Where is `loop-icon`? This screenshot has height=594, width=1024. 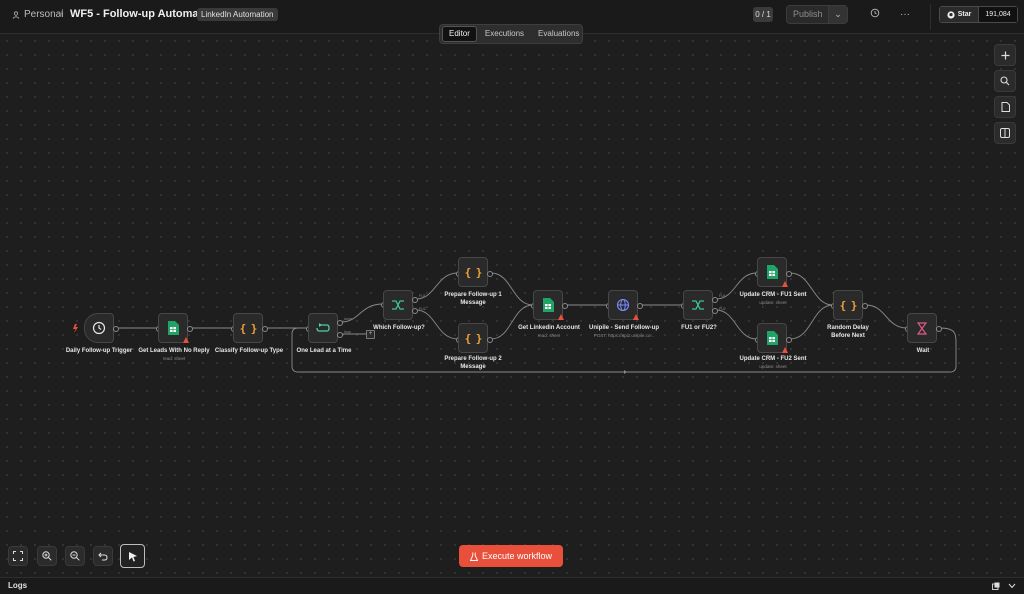
loop-icon is located at coordinates (323, 327).